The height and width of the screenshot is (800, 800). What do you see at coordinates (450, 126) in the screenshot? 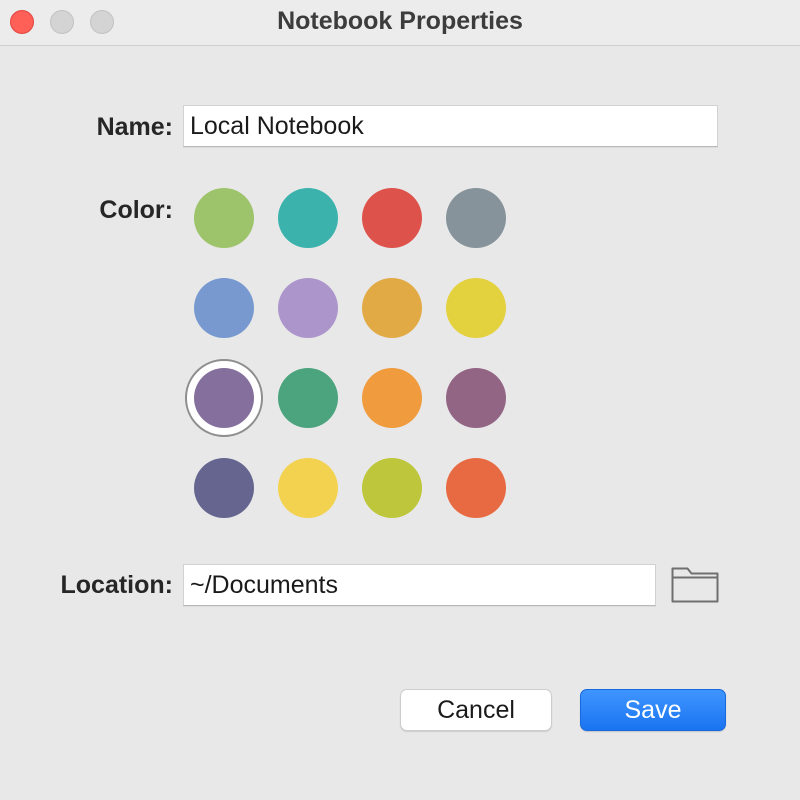
I see `name-field: Local Notebook` at bounding box center [450, 126].